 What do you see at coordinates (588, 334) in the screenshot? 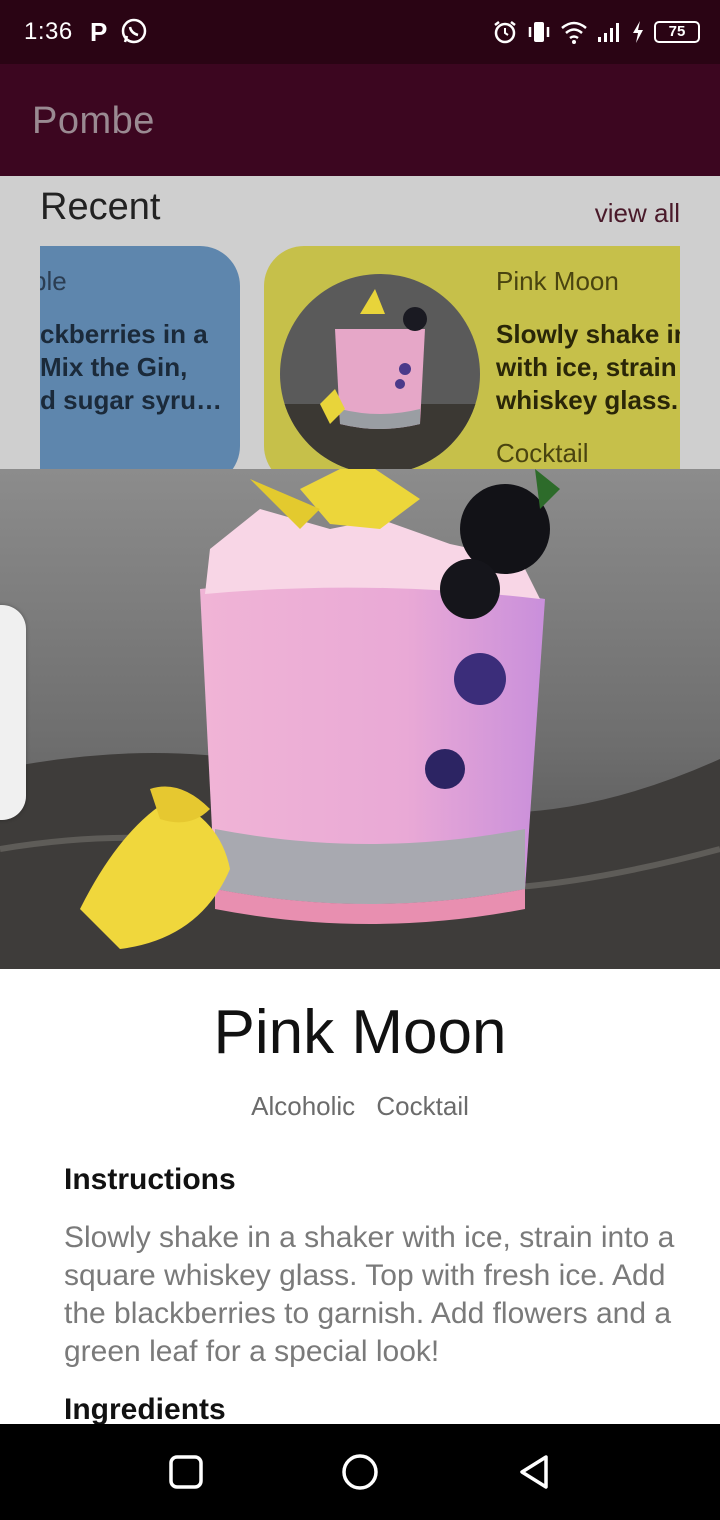
I see `recent-card-desc-line: Slowly shake in` at bounding box center [588, 334].